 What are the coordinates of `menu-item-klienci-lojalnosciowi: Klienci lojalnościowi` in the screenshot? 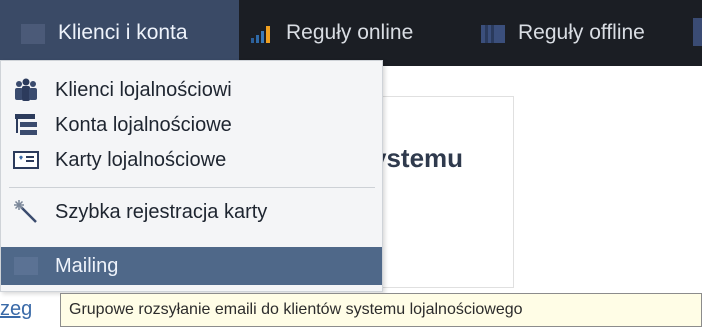 It's located at (191, 90).